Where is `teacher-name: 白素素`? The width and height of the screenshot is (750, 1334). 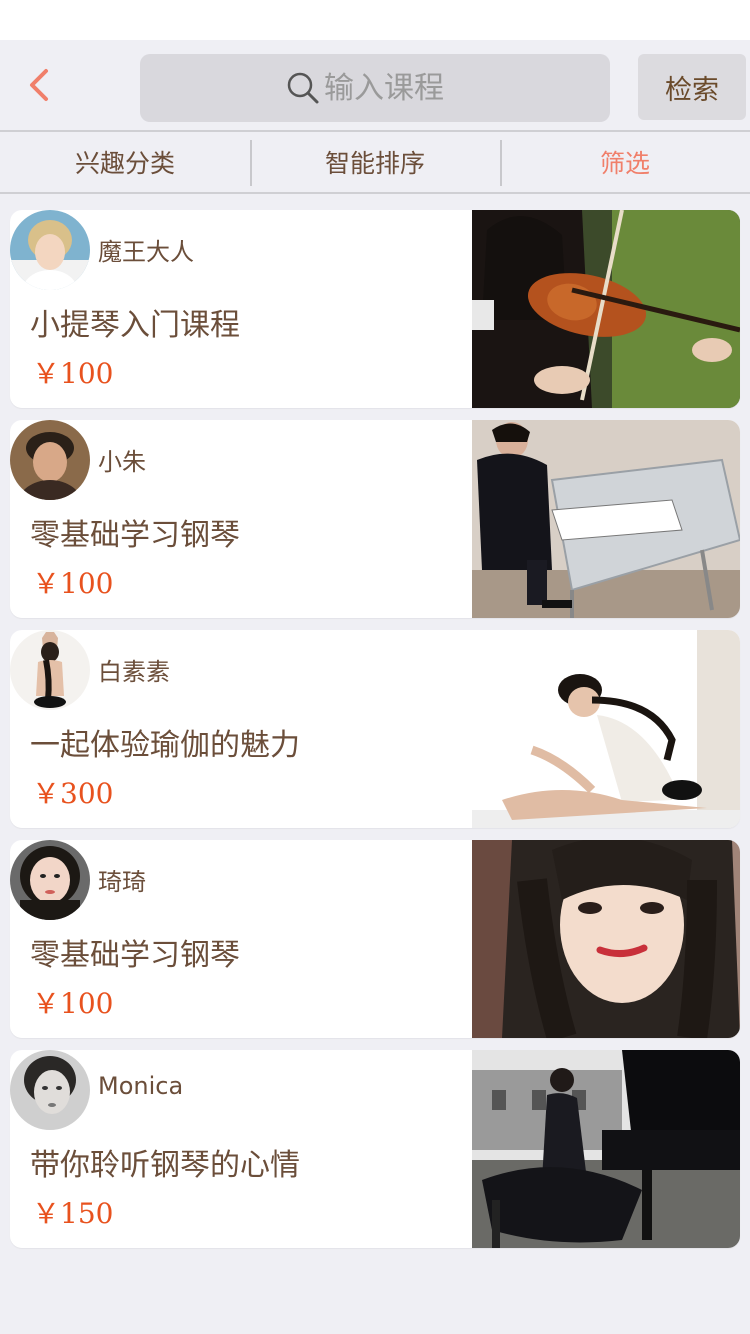 teacher-name: 白素素 is located at coordinates (134, 672).